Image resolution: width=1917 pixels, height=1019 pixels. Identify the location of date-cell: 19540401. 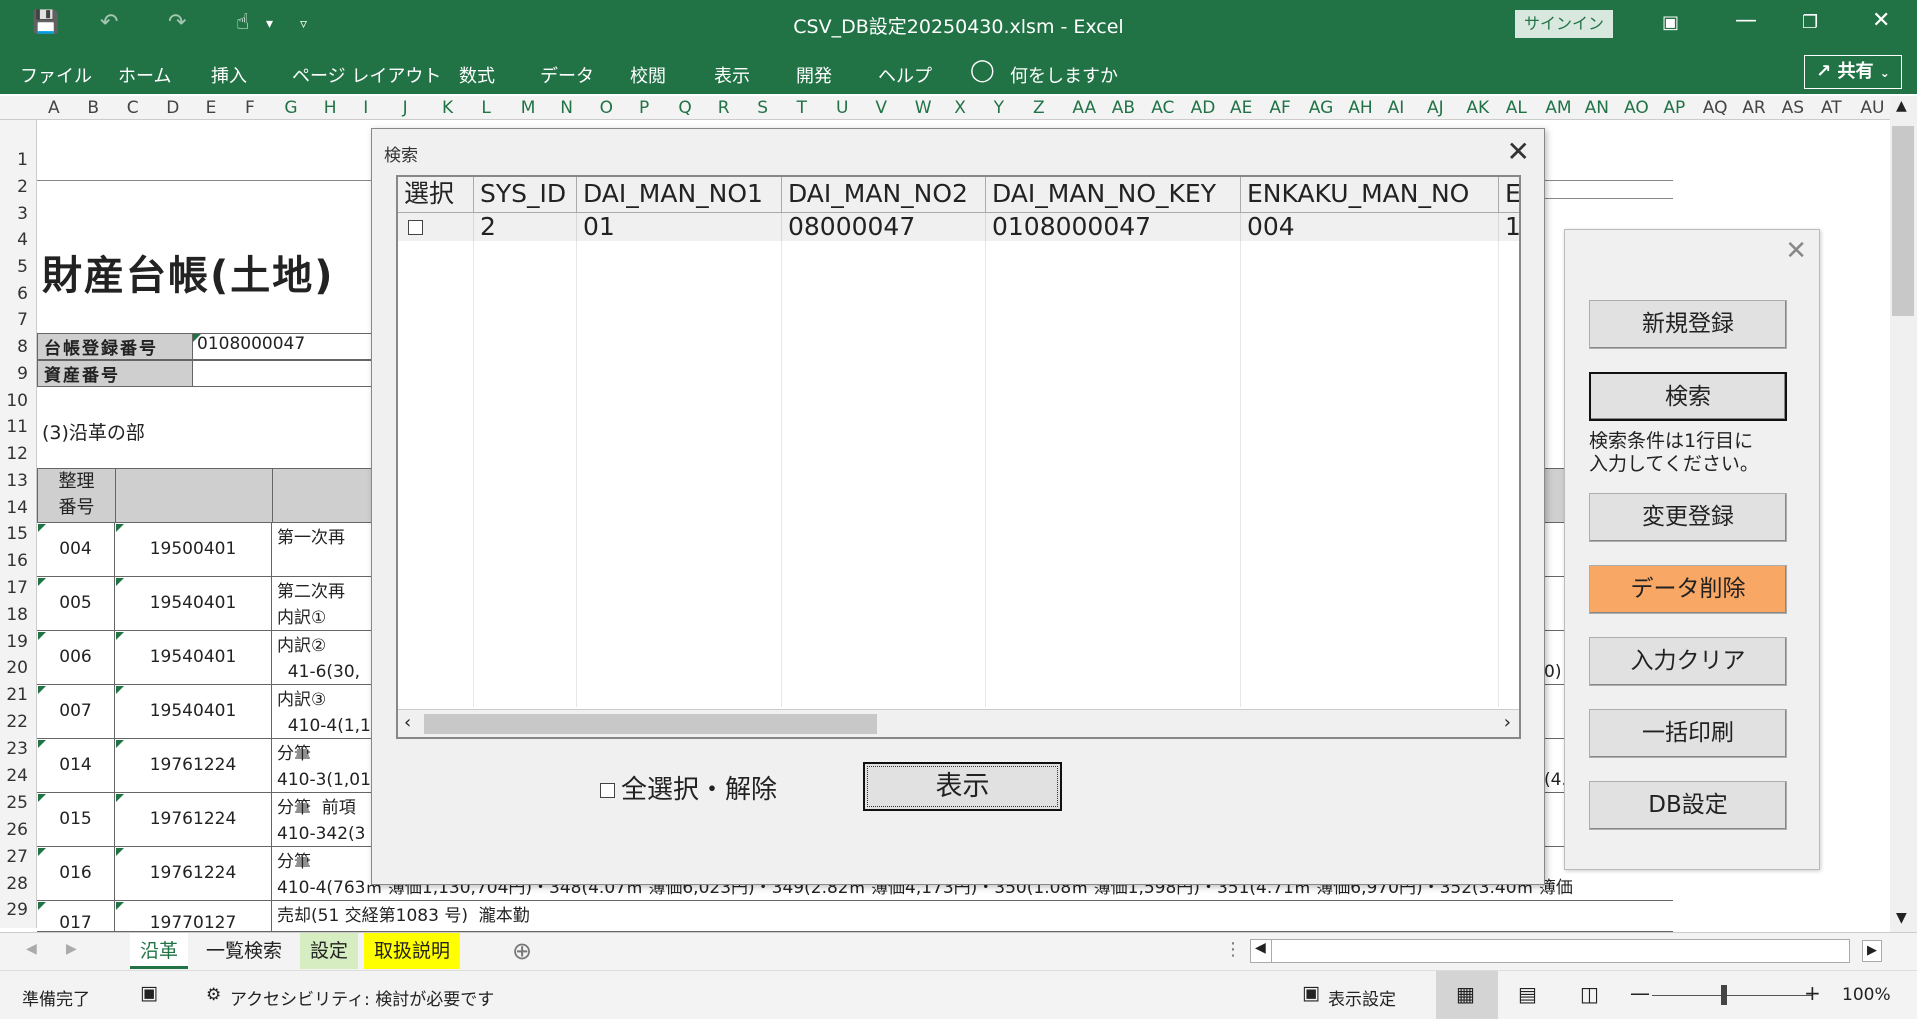
(193, 711).